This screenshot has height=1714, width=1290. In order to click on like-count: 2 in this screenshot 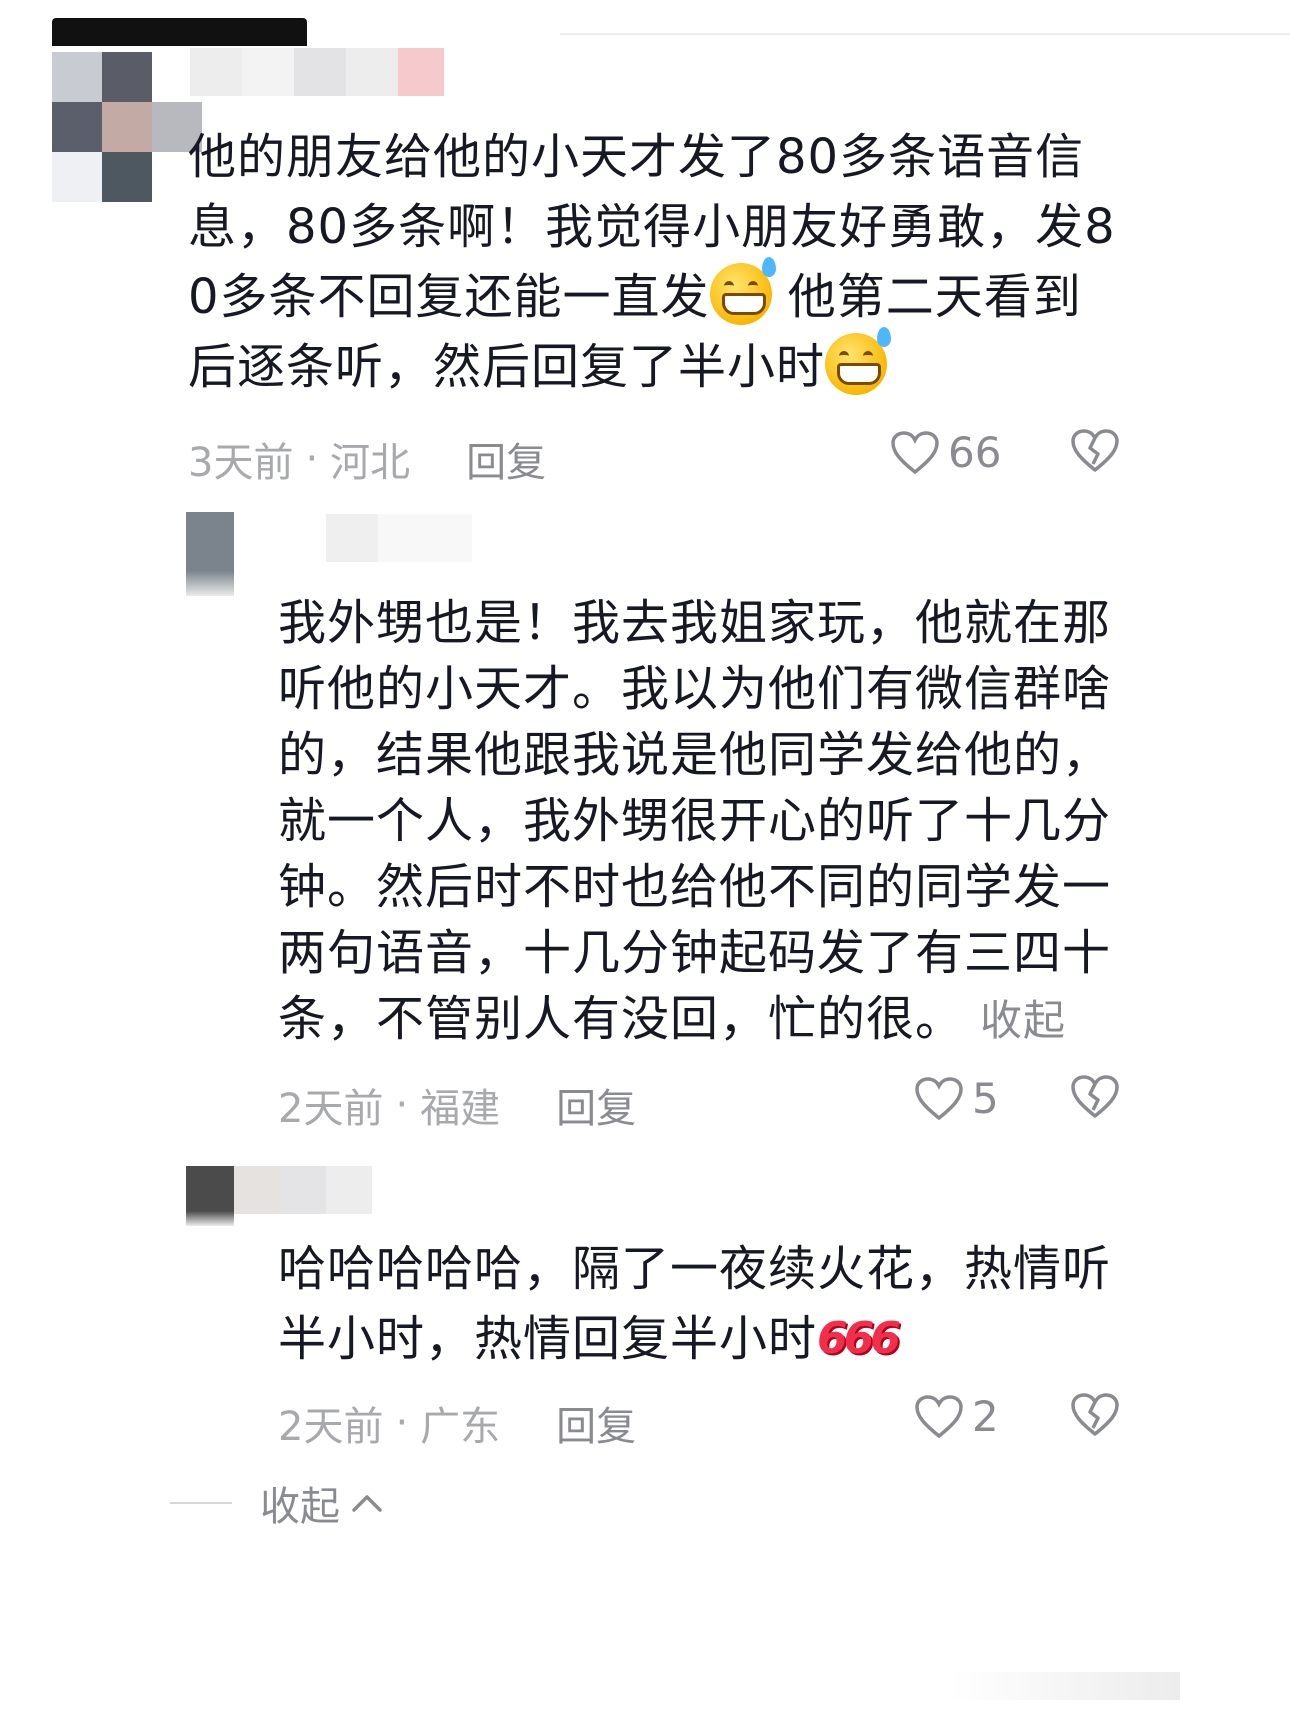, I will do `click(985, 1416)`.